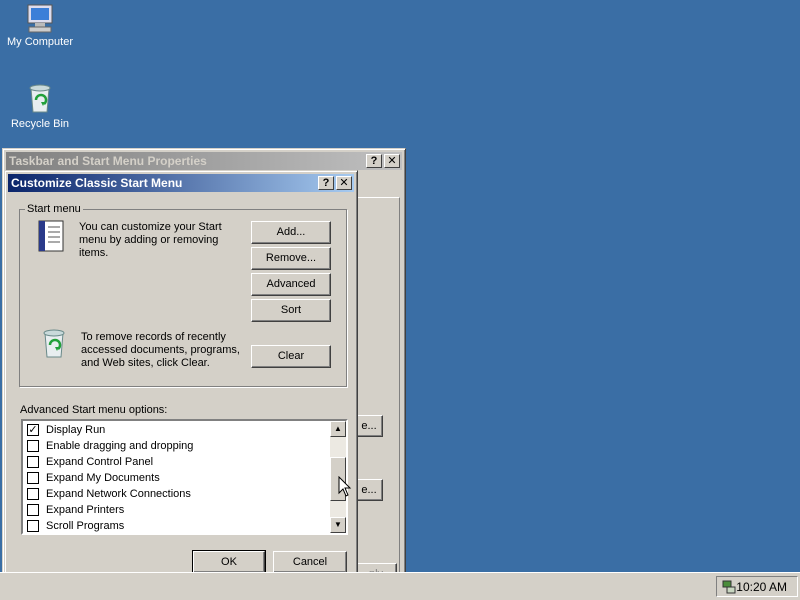 The width and height of the screenshot is (800, 600). I want to click on window-title: Taskbar and Start Menu Properties, so click(108, 161).